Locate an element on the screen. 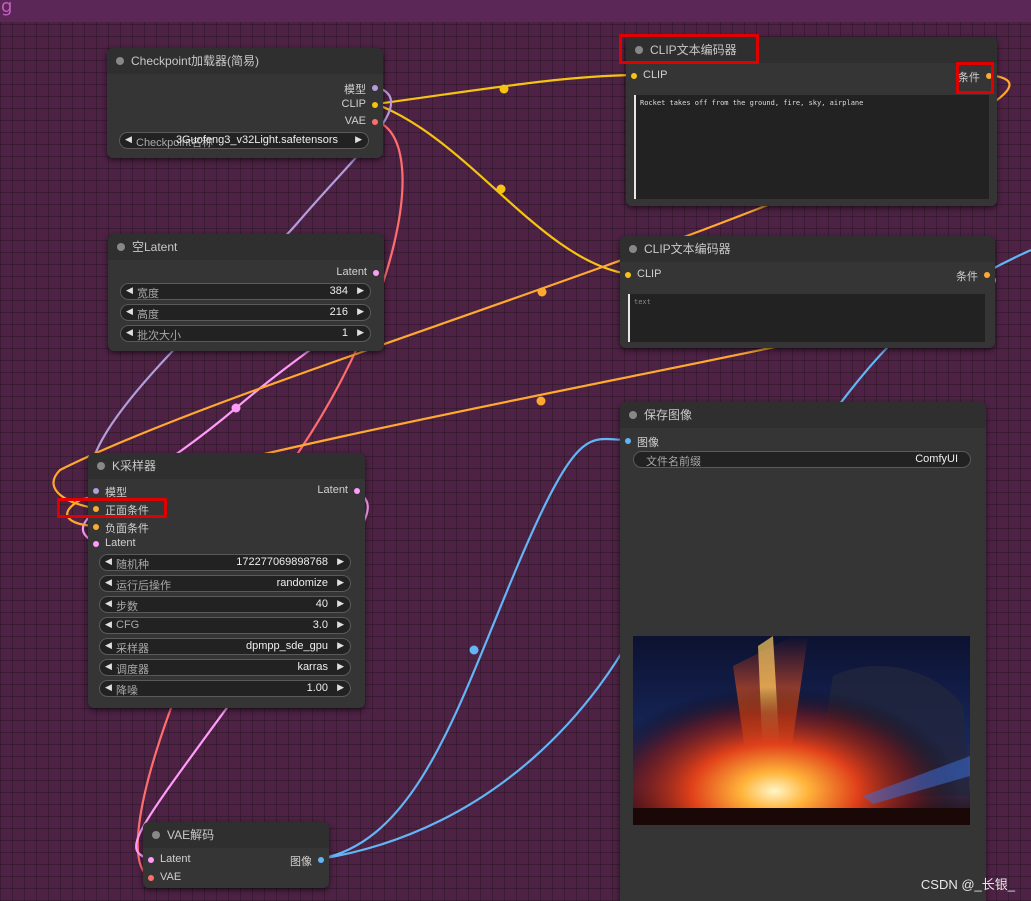 The image size is (1031, 901). wire-image is located at coordinates (474, 649).